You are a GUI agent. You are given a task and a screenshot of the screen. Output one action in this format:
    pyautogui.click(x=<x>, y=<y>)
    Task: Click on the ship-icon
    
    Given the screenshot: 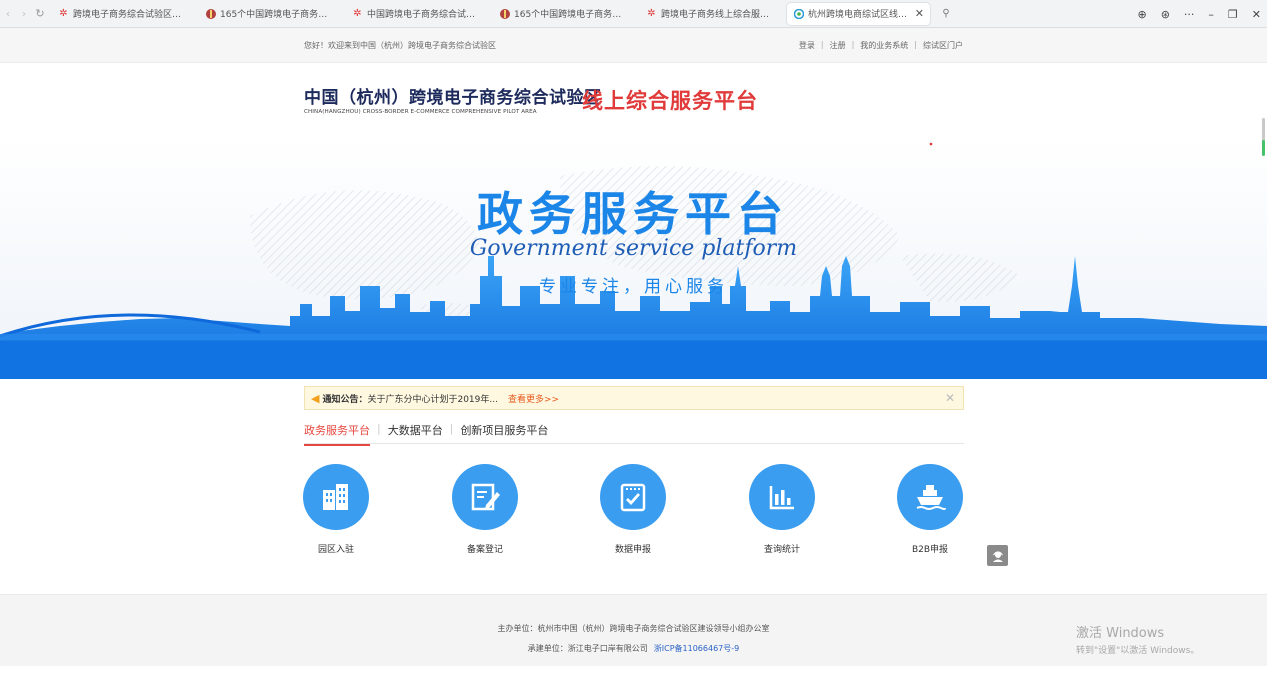 What is the action you would take?
    pyautogui.click(x=931, y=497)
    